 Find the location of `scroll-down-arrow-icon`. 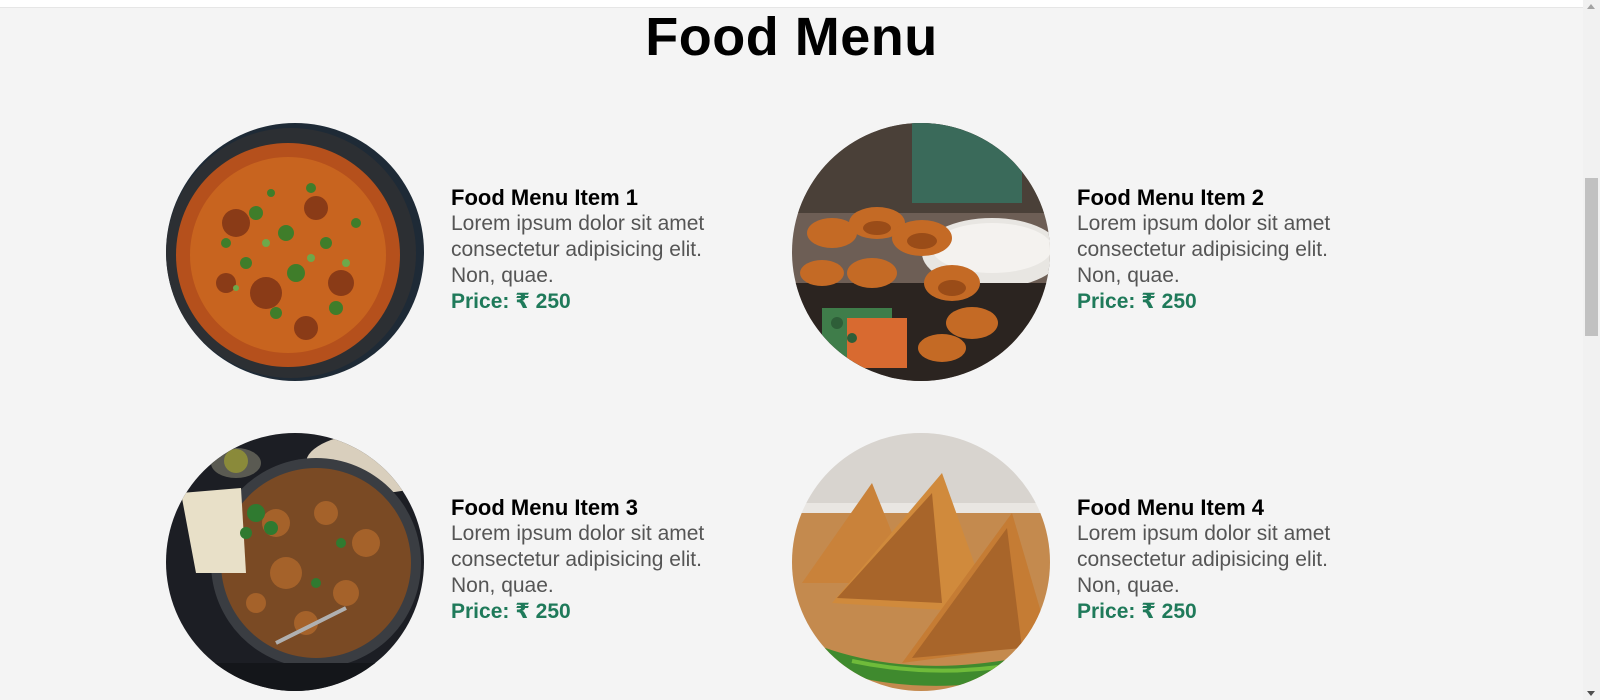

scroll-down-arrow-icon is located at coordinates (1591, 693).